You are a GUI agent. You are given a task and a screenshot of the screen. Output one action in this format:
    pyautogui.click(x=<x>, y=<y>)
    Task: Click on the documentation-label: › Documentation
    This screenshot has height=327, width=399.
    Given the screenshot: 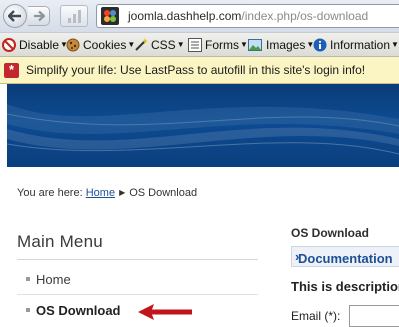 What is the action you would take?
    pyautogui.click(x=344, y=257)
    